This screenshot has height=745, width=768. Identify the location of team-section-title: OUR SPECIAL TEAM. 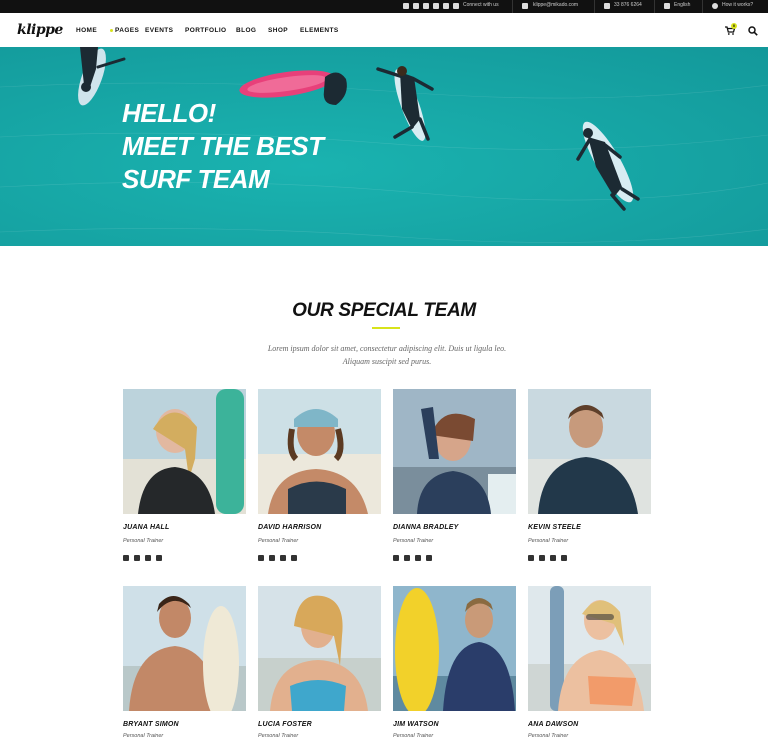
(384, 310).